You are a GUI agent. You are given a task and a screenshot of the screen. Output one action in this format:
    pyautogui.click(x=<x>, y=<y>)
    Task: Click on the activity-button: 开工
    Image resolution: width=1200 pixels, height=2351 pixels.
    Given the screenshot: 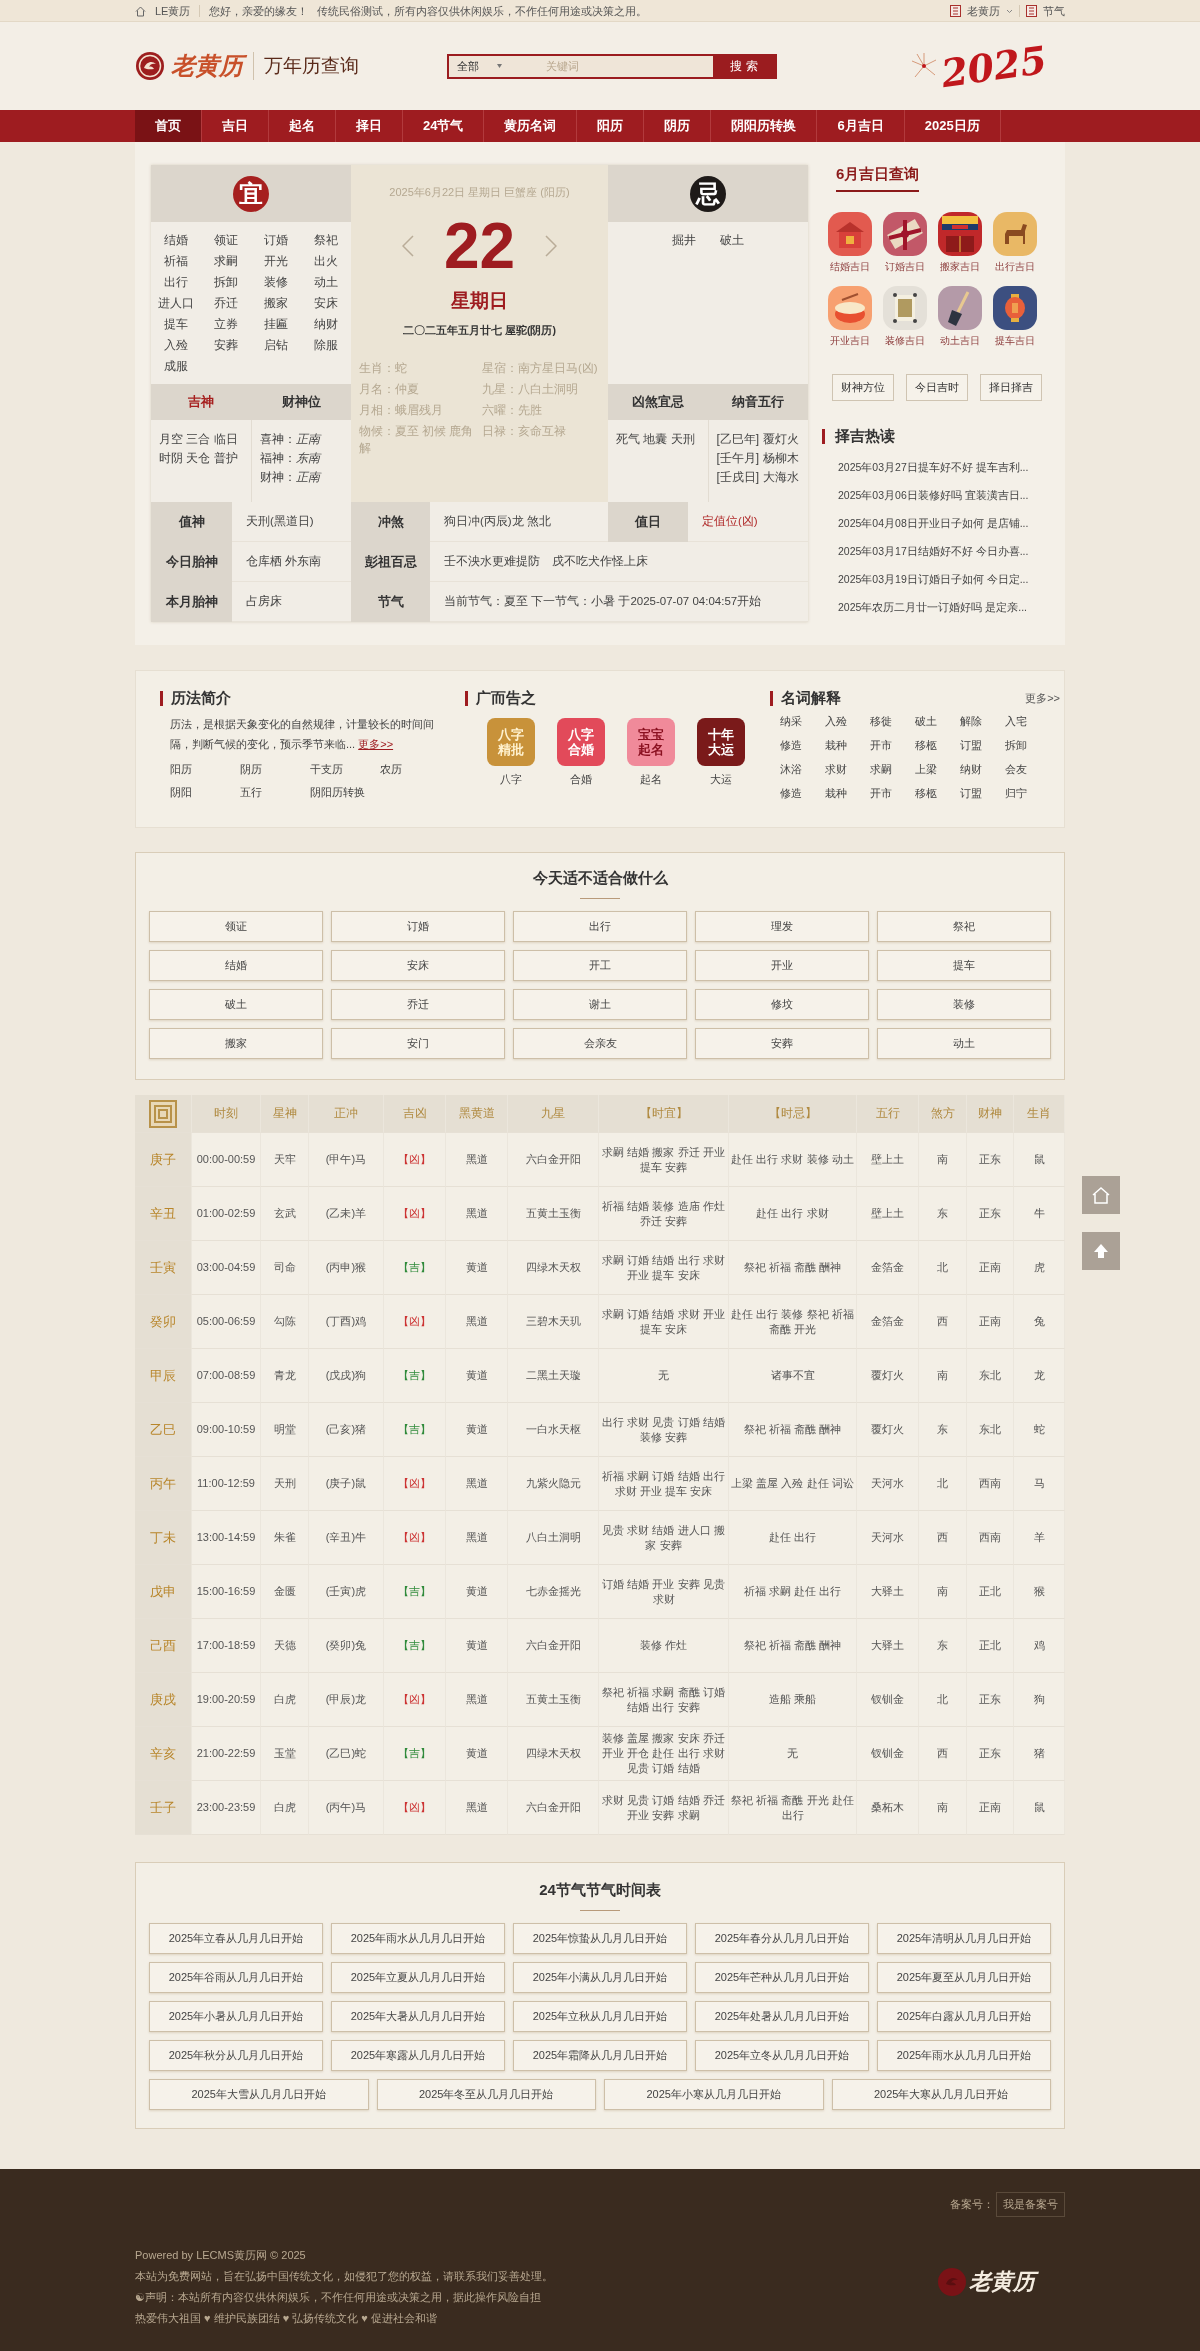 What is the action you would take?
    pyautogui.click(x=600, y=965)
    